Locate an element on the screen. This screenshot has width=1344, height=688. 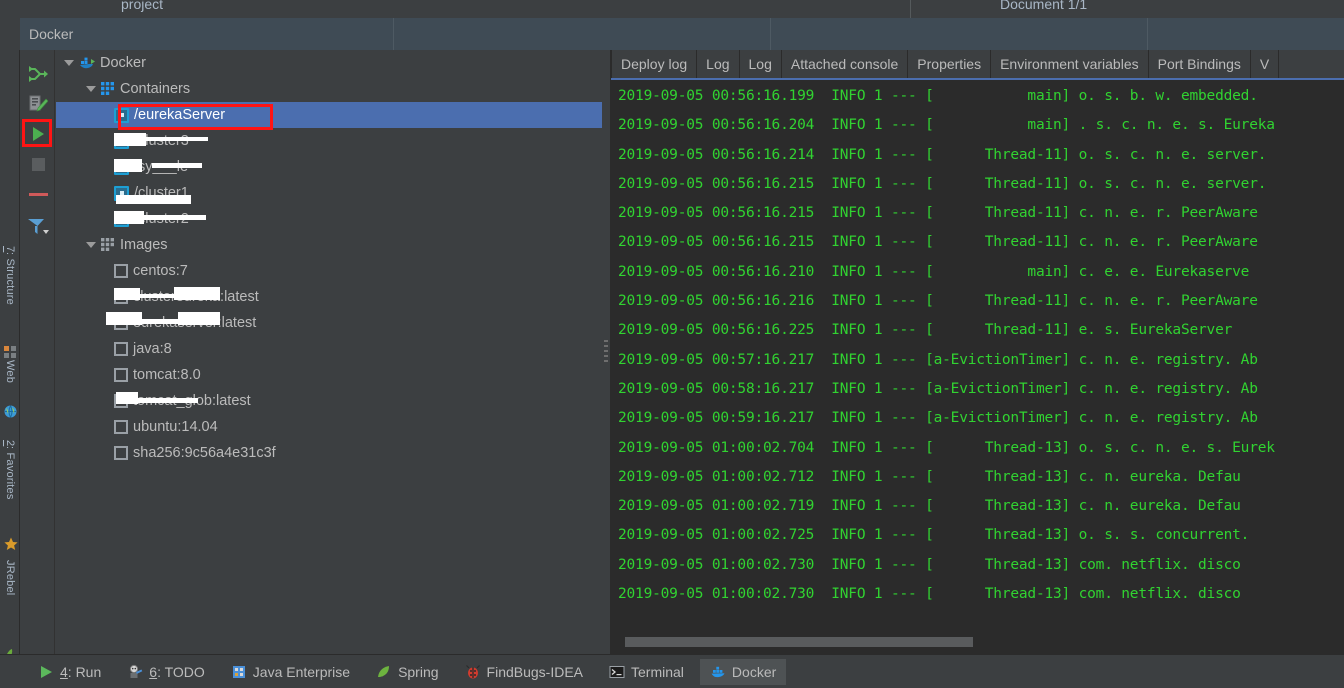
tab-label: Properties is located at coordinates (949, 64).